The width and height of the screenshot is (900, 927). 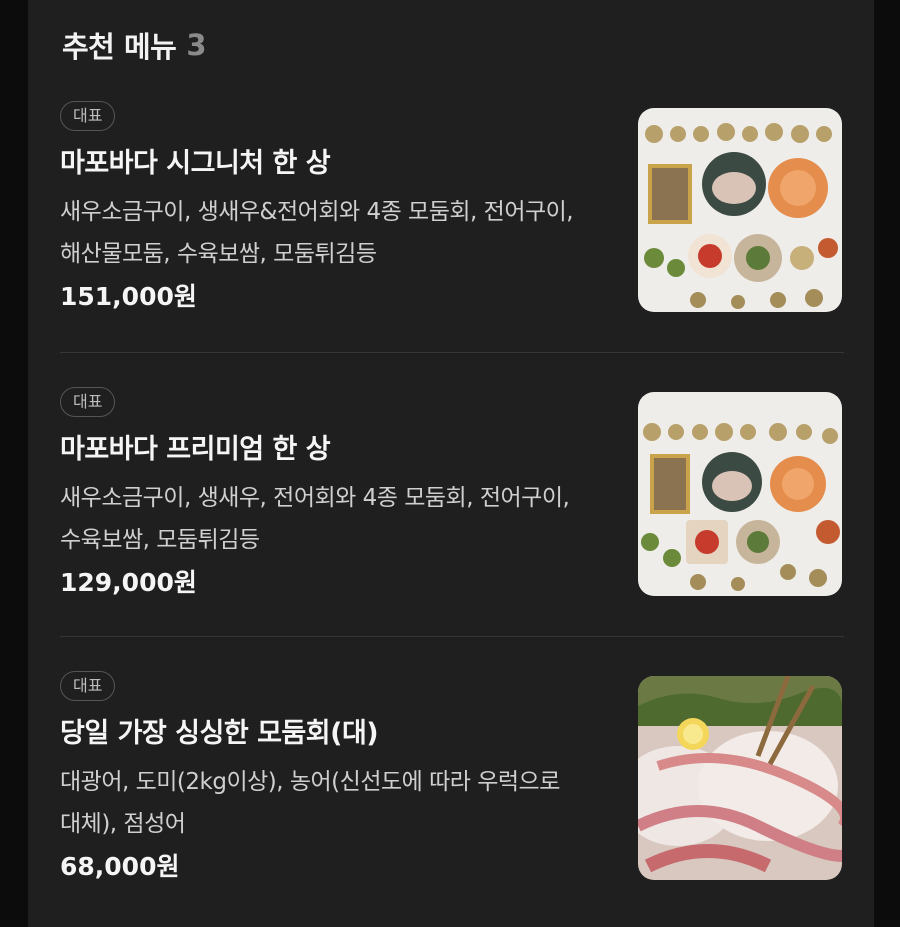 I want to click on menu-item-name: 마포바다 시그니처 한 상, so click(x=195, y=163).